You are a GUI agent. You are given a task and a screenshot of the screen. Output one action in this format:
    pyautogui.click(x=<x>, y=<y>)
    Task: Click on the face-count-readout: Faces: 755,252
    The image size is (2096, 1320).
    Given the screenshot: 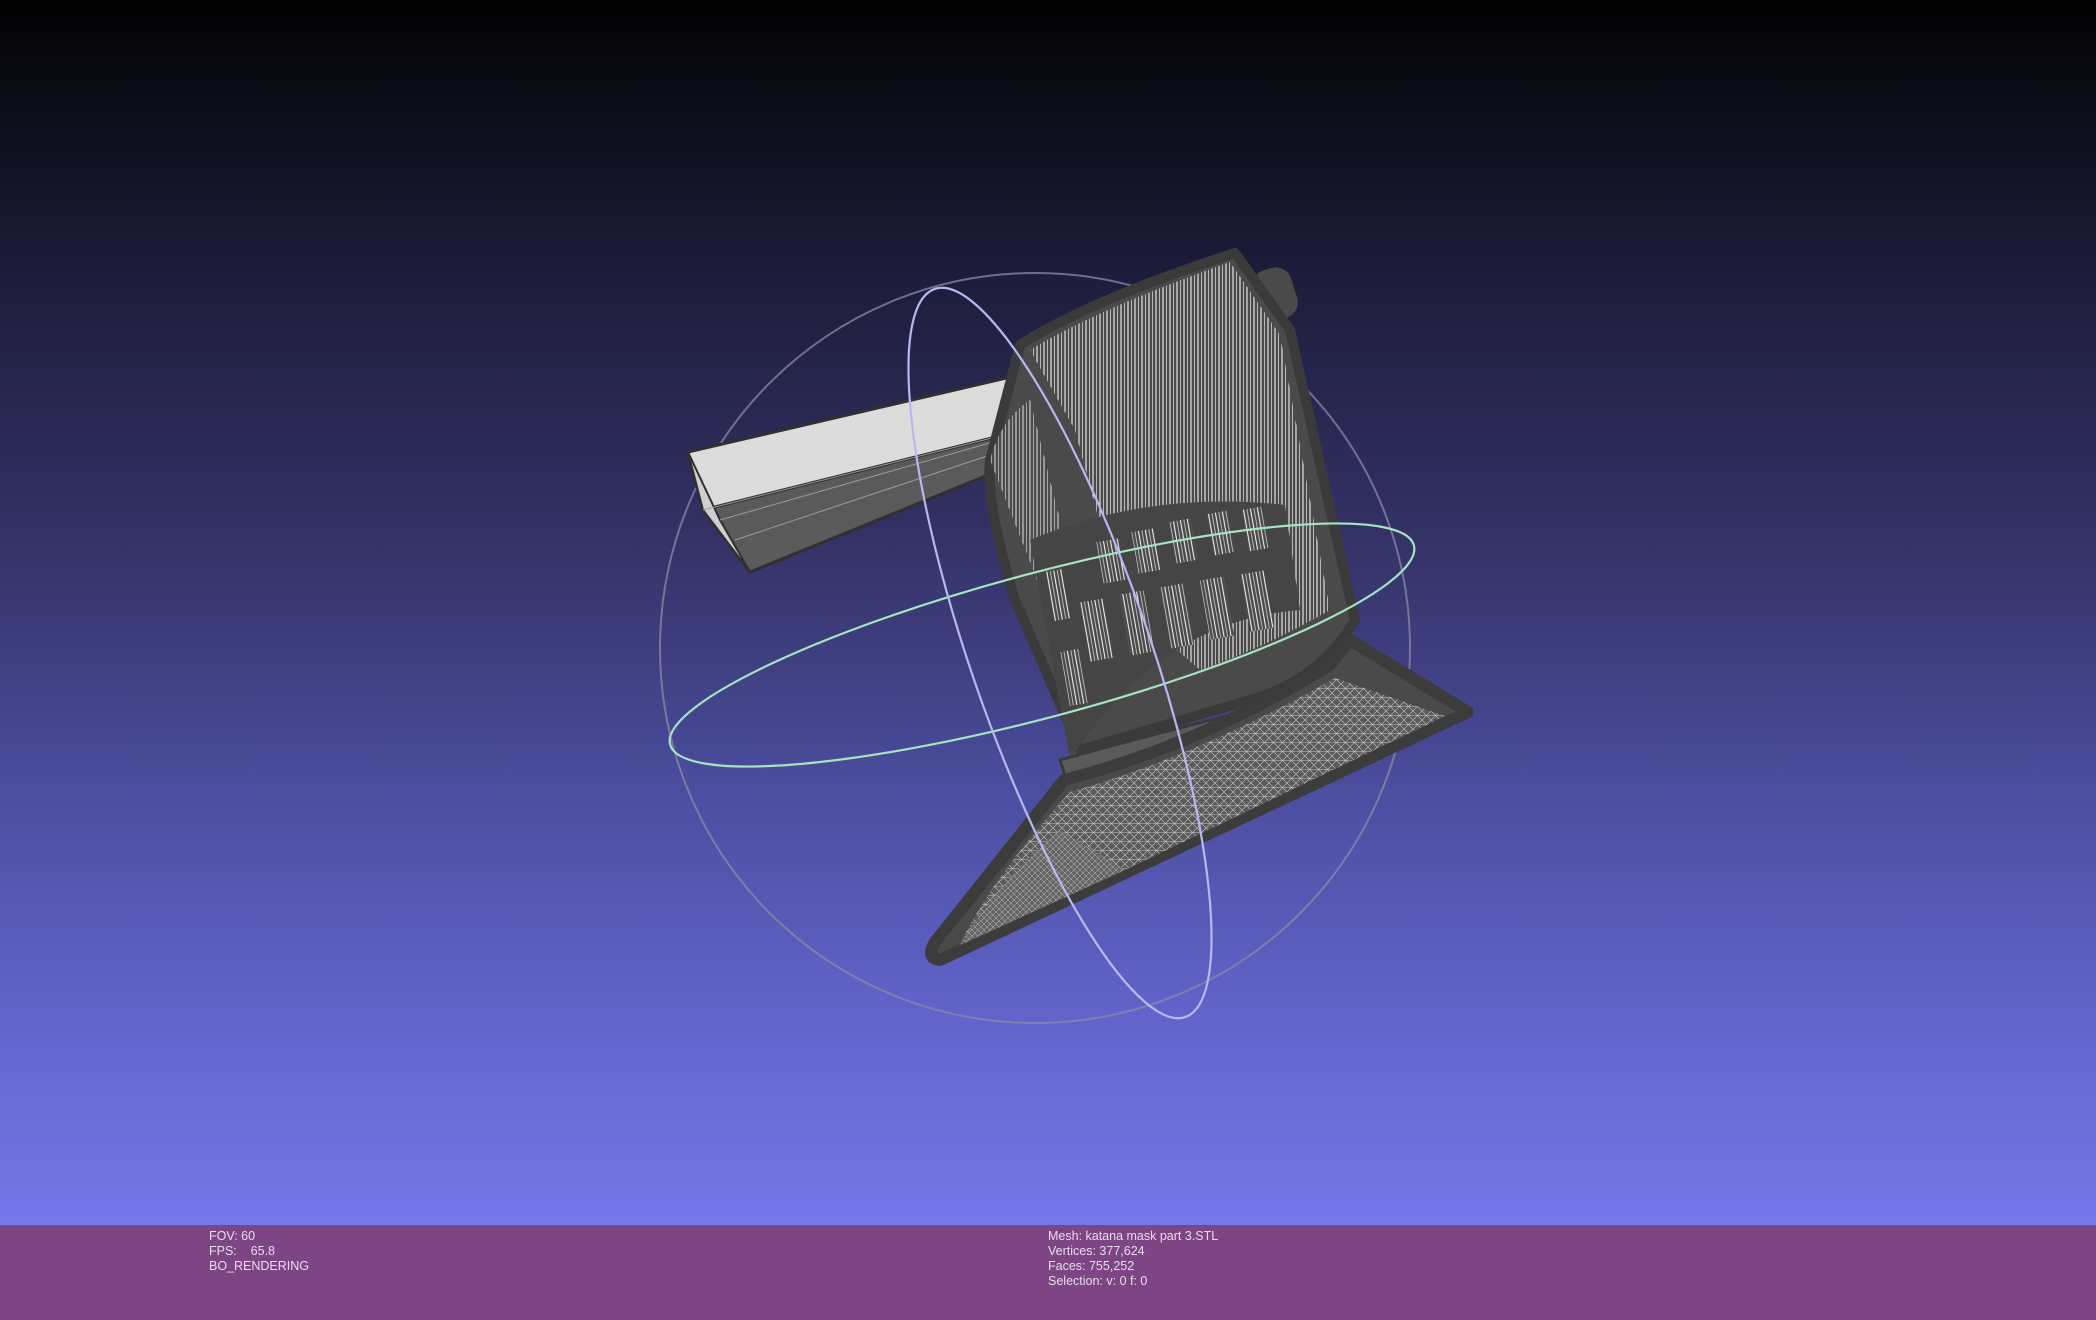 What is the action you would take?
    pyautogui.click(x=1091, y=1266)
    